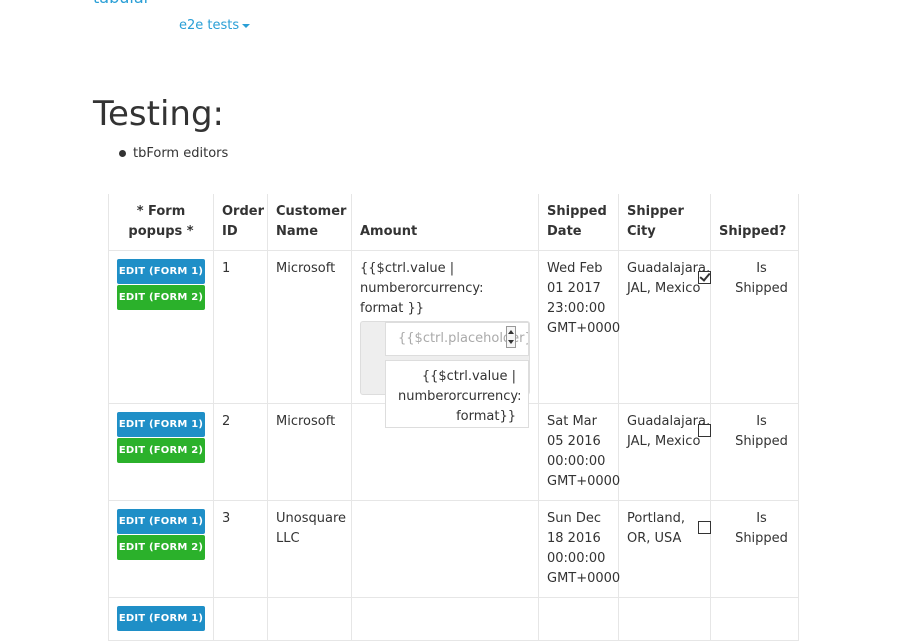 This screenshot has width=905, height=641. Describe the element at coordinates (664, 222) in the screenshot. I see `column-header-shipper-city: Shipper City` at that location.